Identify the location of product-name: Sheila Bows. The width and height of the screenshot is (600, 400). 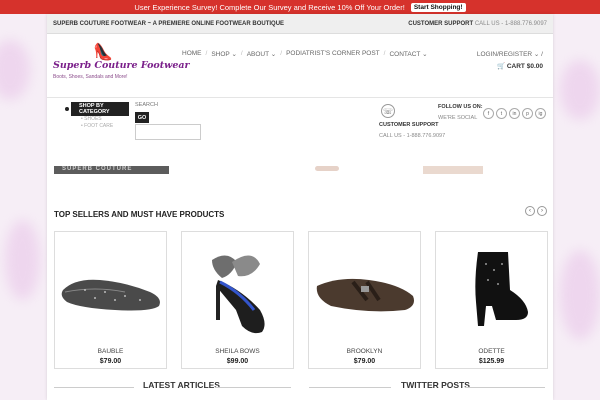
(237, 351).